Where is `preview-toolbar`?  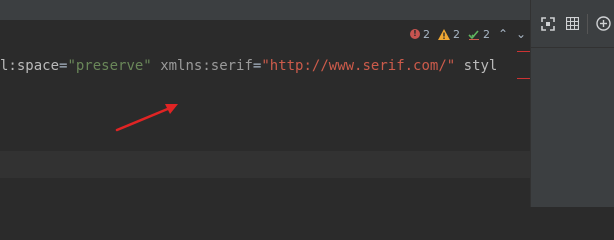
preview-toolbar is located at coordinates (572, 24).